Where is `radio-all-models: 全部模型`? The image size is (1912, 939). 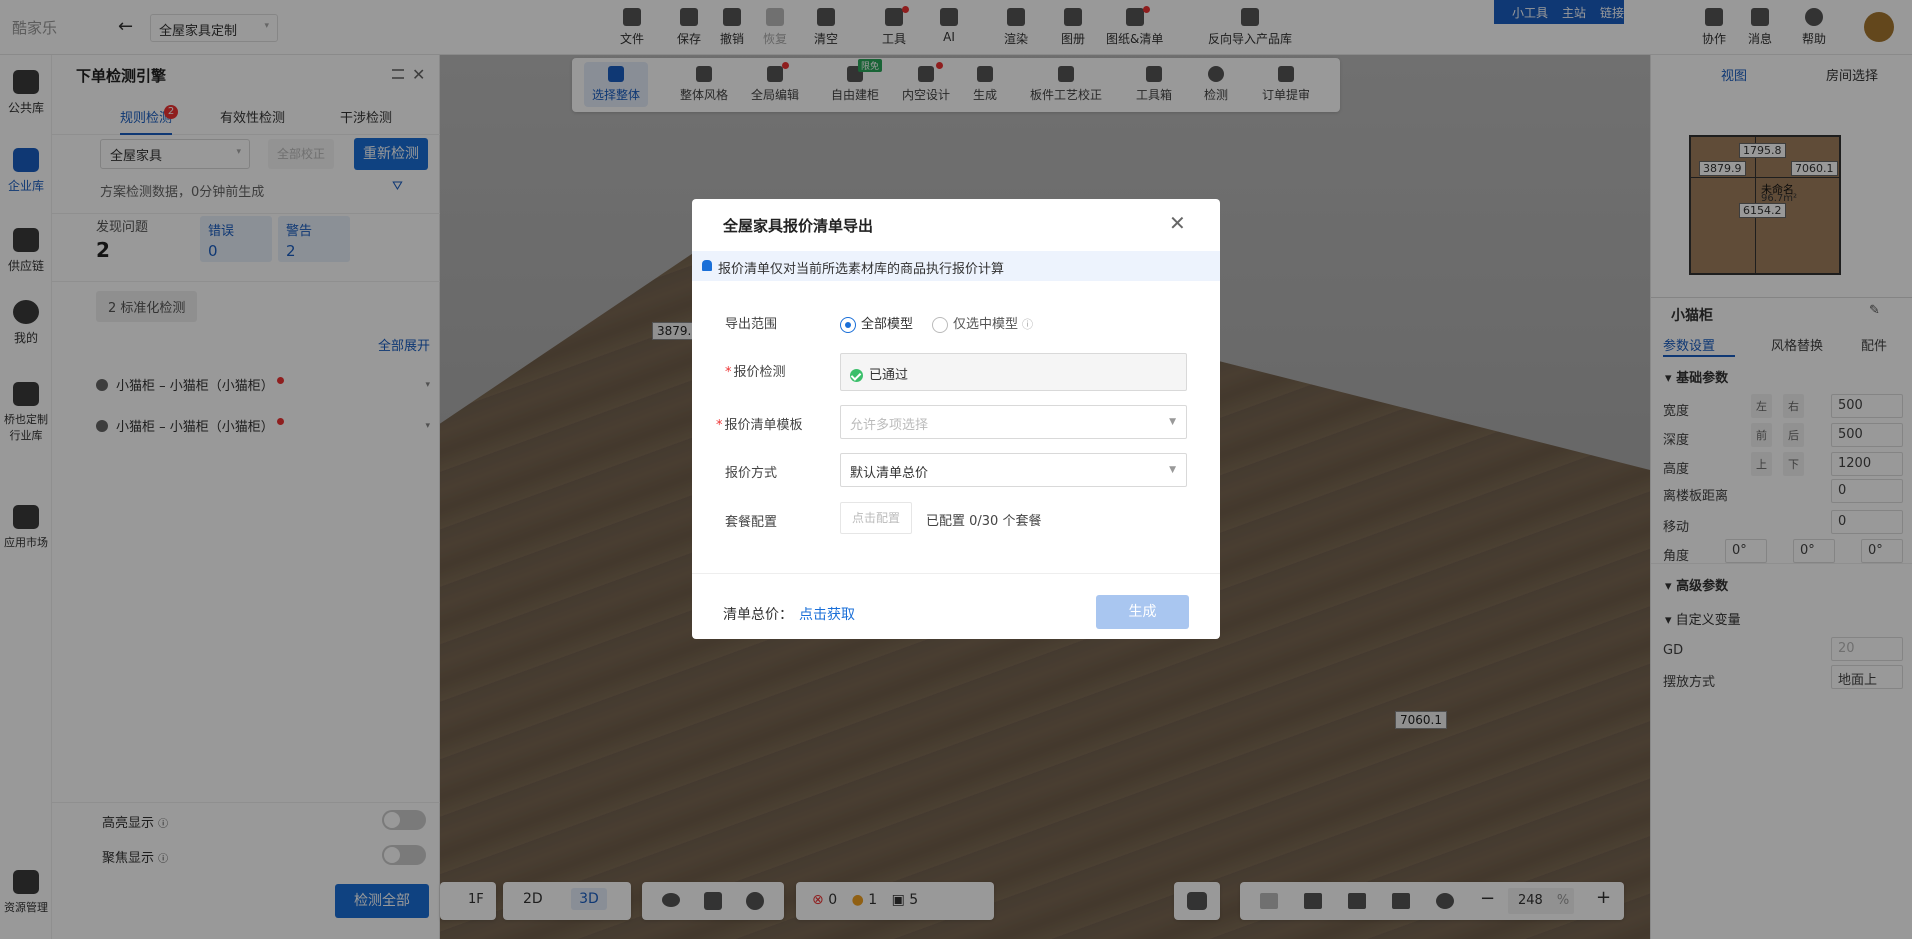
radio-all-models: 全部模型 is located at coordinates (876, 323).